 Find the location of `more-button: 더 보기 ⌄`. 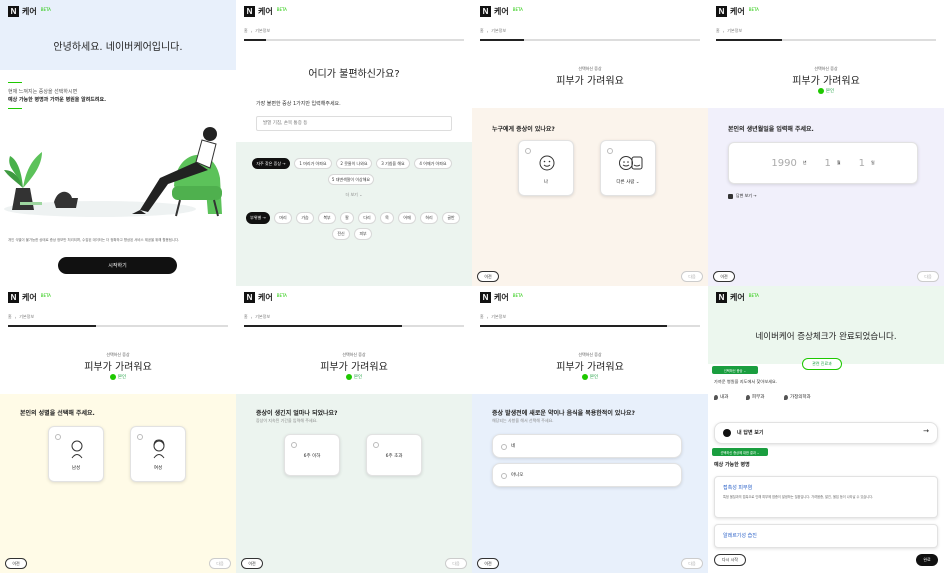

more-button: 더 보기 ⌄ is located at coordinates (354, 195).